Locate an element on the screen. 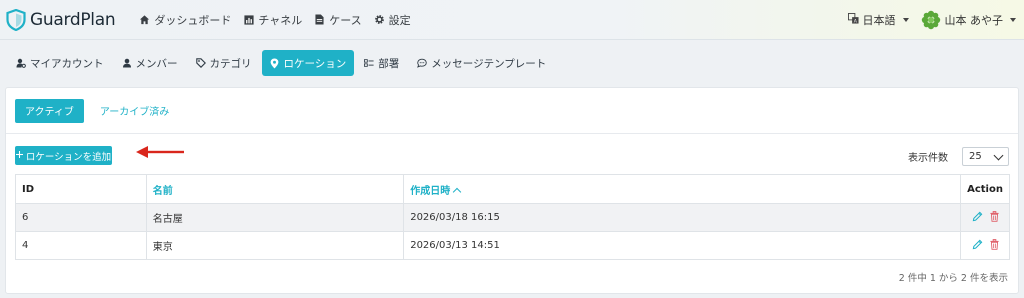  per-page-value: 25 is located at coordinates (975, 156).